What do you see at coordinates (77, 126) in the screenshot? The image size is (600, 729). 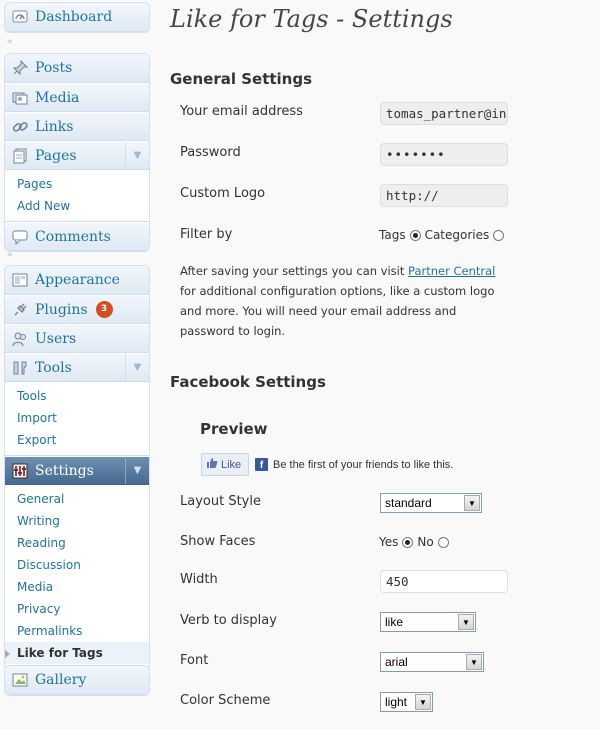 I see `menu-links: Links` at bounding box center [77, 126].